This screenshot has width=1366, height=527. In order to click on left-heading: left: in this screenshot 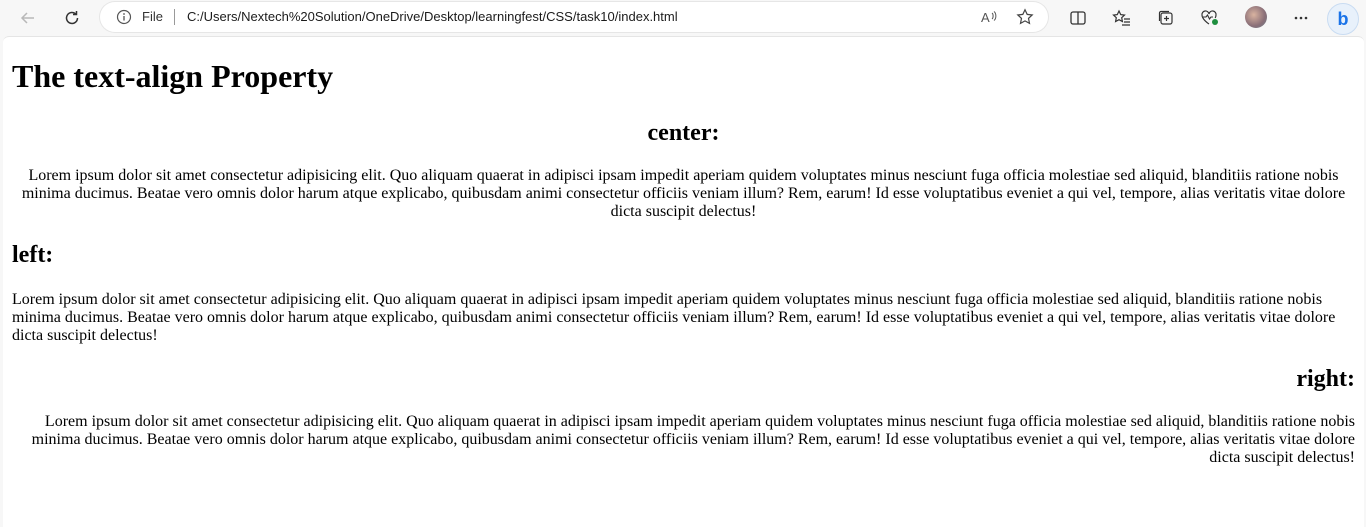, I will do `click(33, 255)`.